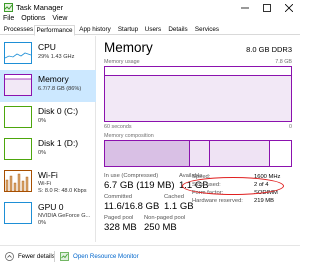 This screenshot has width=320, height=267. I want to click on sidebar-item-detail-2: S: 8.0 R: 48.0 Kbps, so click(62, 191).